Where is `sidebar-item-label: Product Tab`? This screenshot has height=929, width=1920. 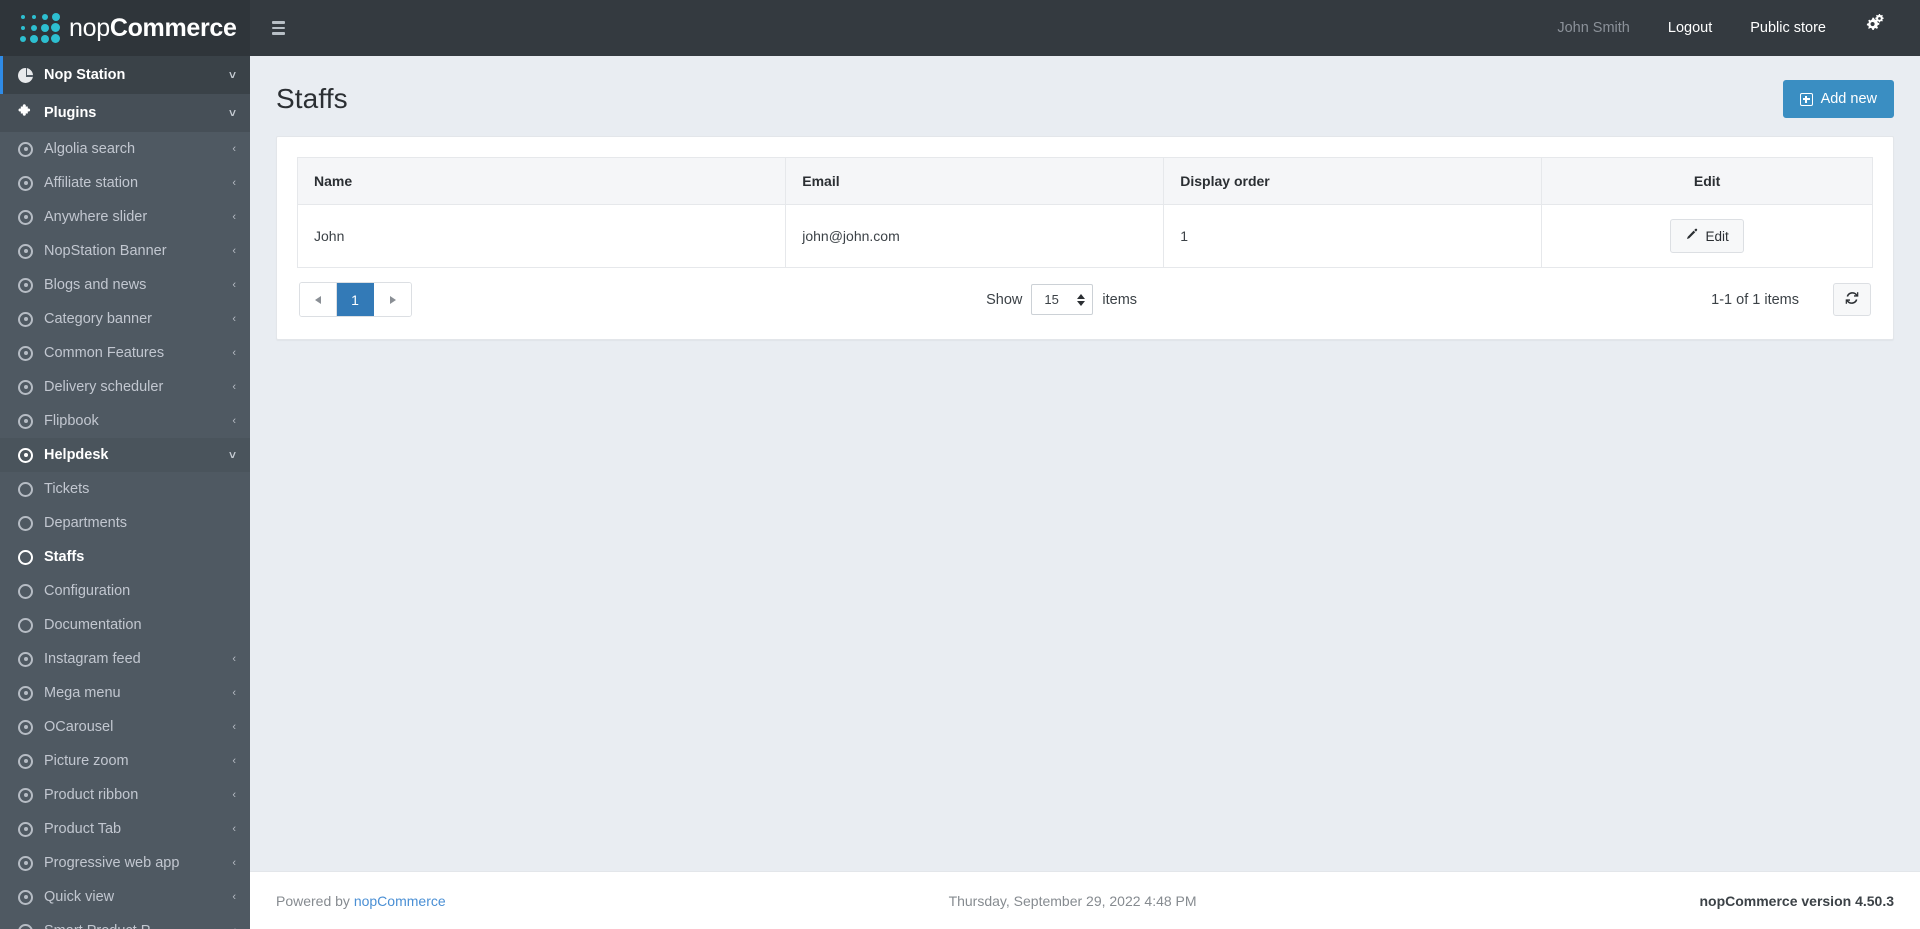 sidebar-item-label: Product Tab is located at coordinates (83, 829).